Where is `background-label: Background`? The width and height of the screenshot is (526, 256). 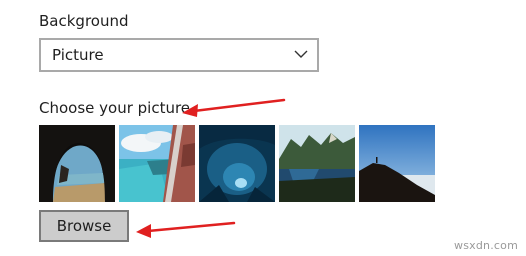
background-label: Background is located at coordinates (84, 21).